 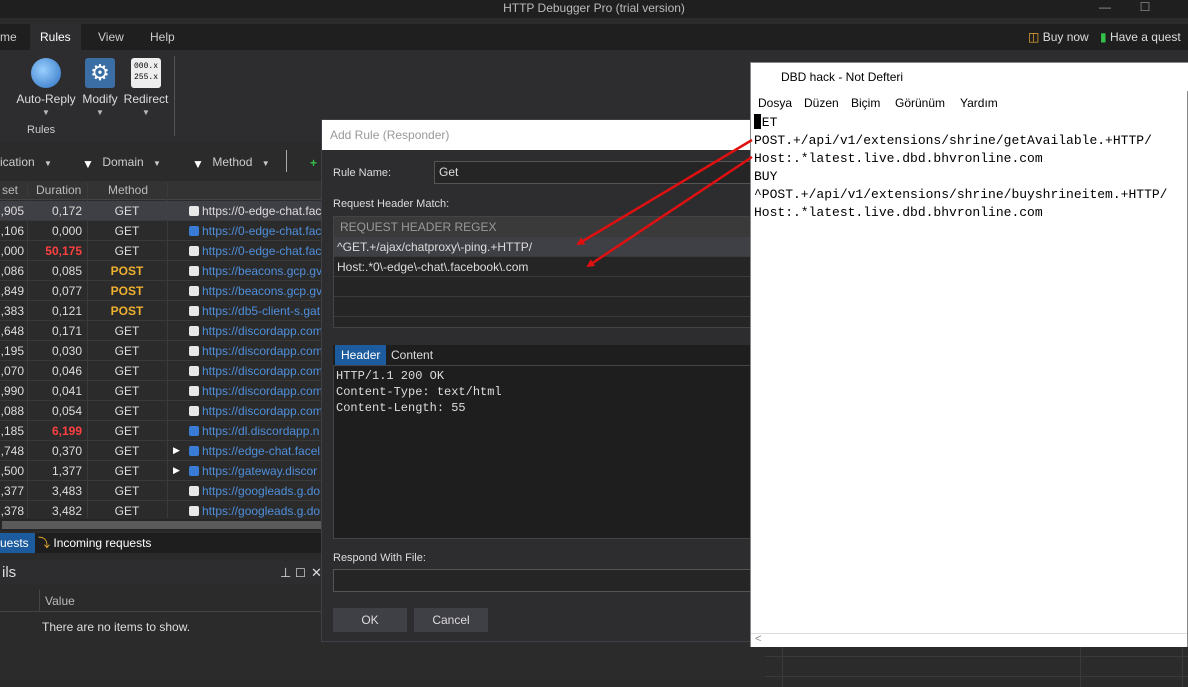 I want to click on cell-duration: 3,482, so click(x=66, y=511).